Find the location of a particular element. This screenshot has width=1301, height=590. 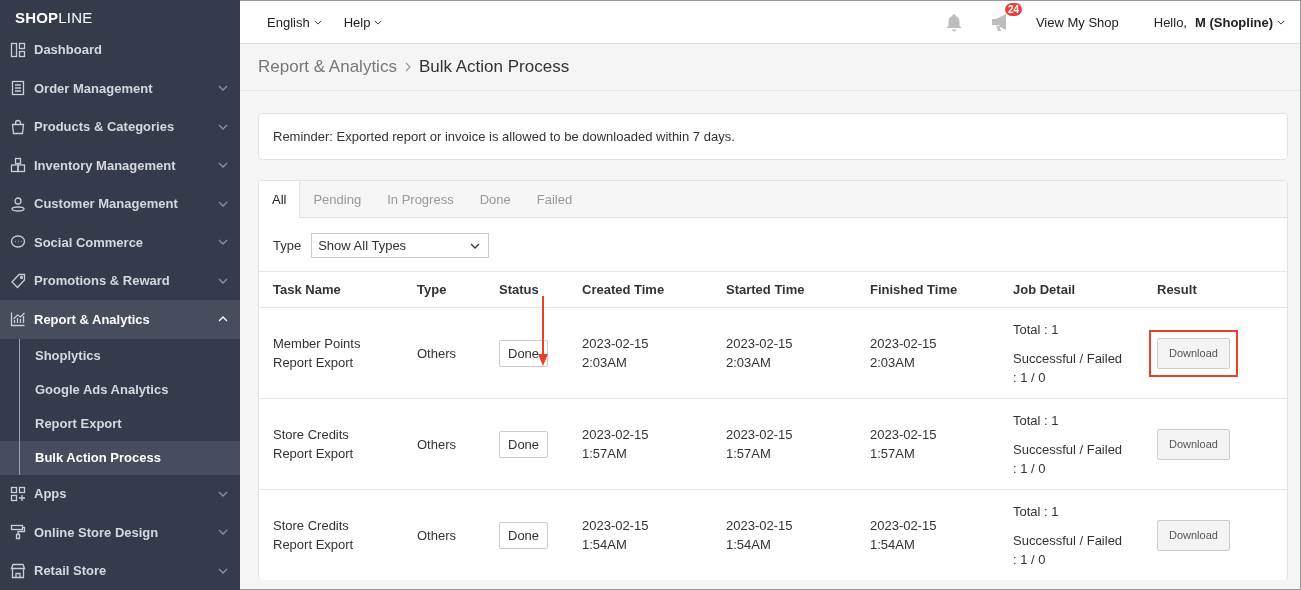

top-menu: Help is located at coordinates (363, 22).